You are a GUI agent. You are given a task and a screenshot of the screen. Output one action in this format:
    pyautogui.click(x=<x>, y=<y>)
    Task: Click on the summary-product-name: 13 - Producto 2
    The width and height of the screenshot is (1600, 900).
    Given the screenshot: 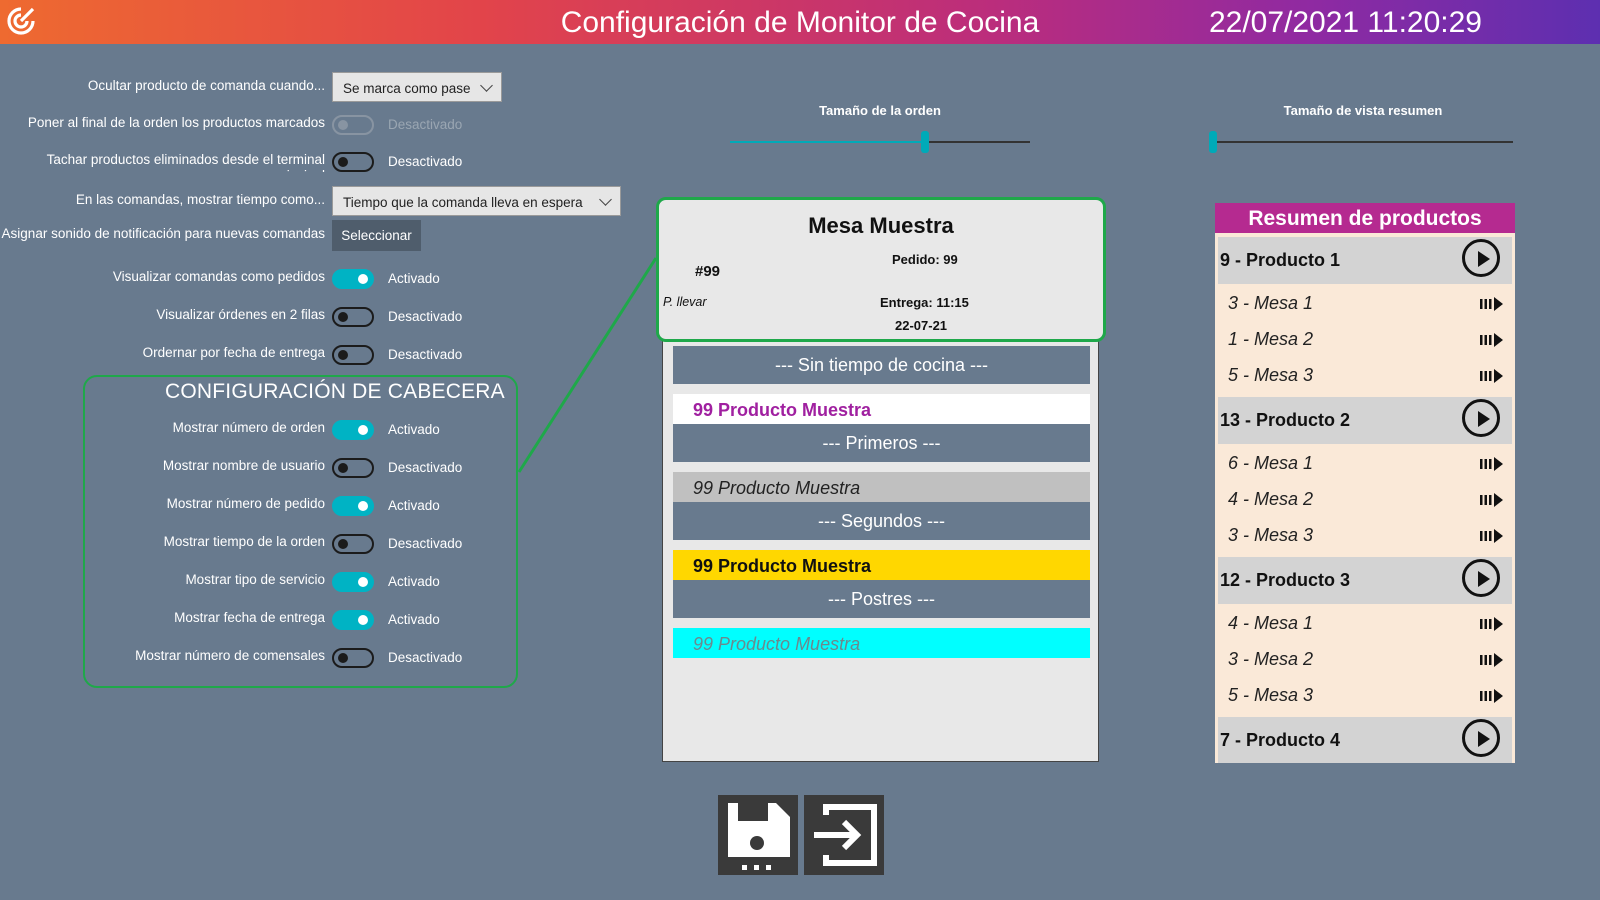 What is the action you would take?
    pyautogui.click(x=1285, y=420)
    